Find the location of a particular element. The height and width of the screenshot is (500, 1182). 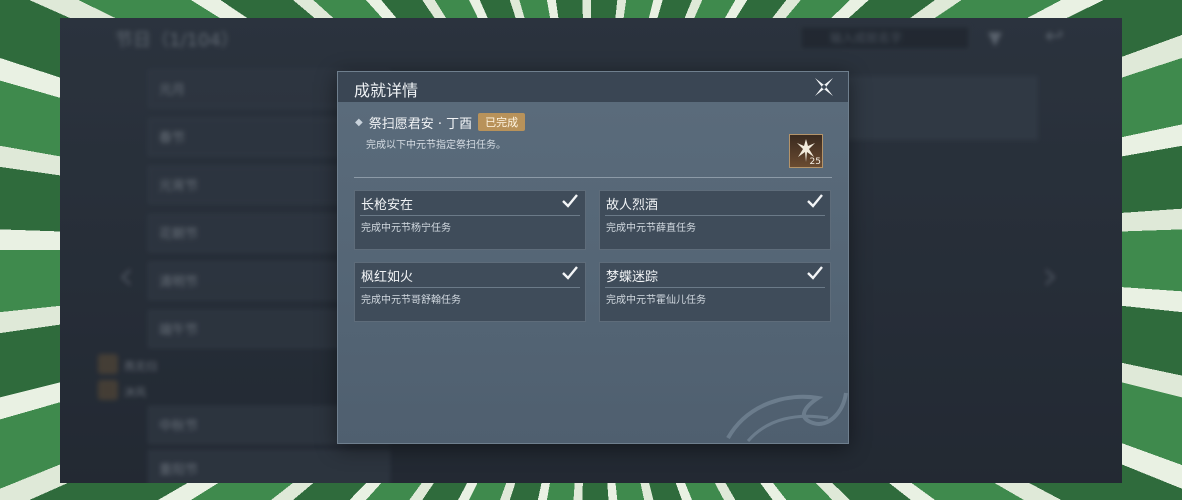

sub-achievement-card: 长枪安在 完成中元节杨宁任务 is located at coordinates (470, 220).